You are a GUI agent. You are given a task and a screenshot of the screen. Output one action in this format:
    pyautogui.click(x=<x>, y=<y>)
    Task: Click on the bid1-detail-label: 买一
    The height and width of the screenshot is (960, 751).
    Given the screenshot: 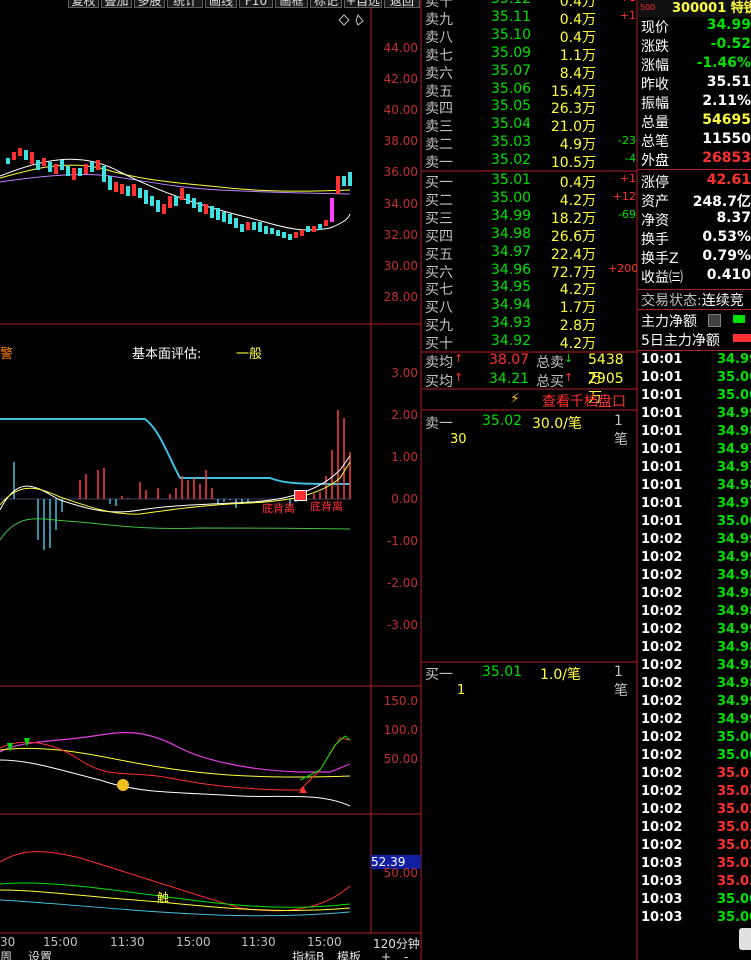 What is the action you would take?
    pyautogui.click(x=439, y=675)
    